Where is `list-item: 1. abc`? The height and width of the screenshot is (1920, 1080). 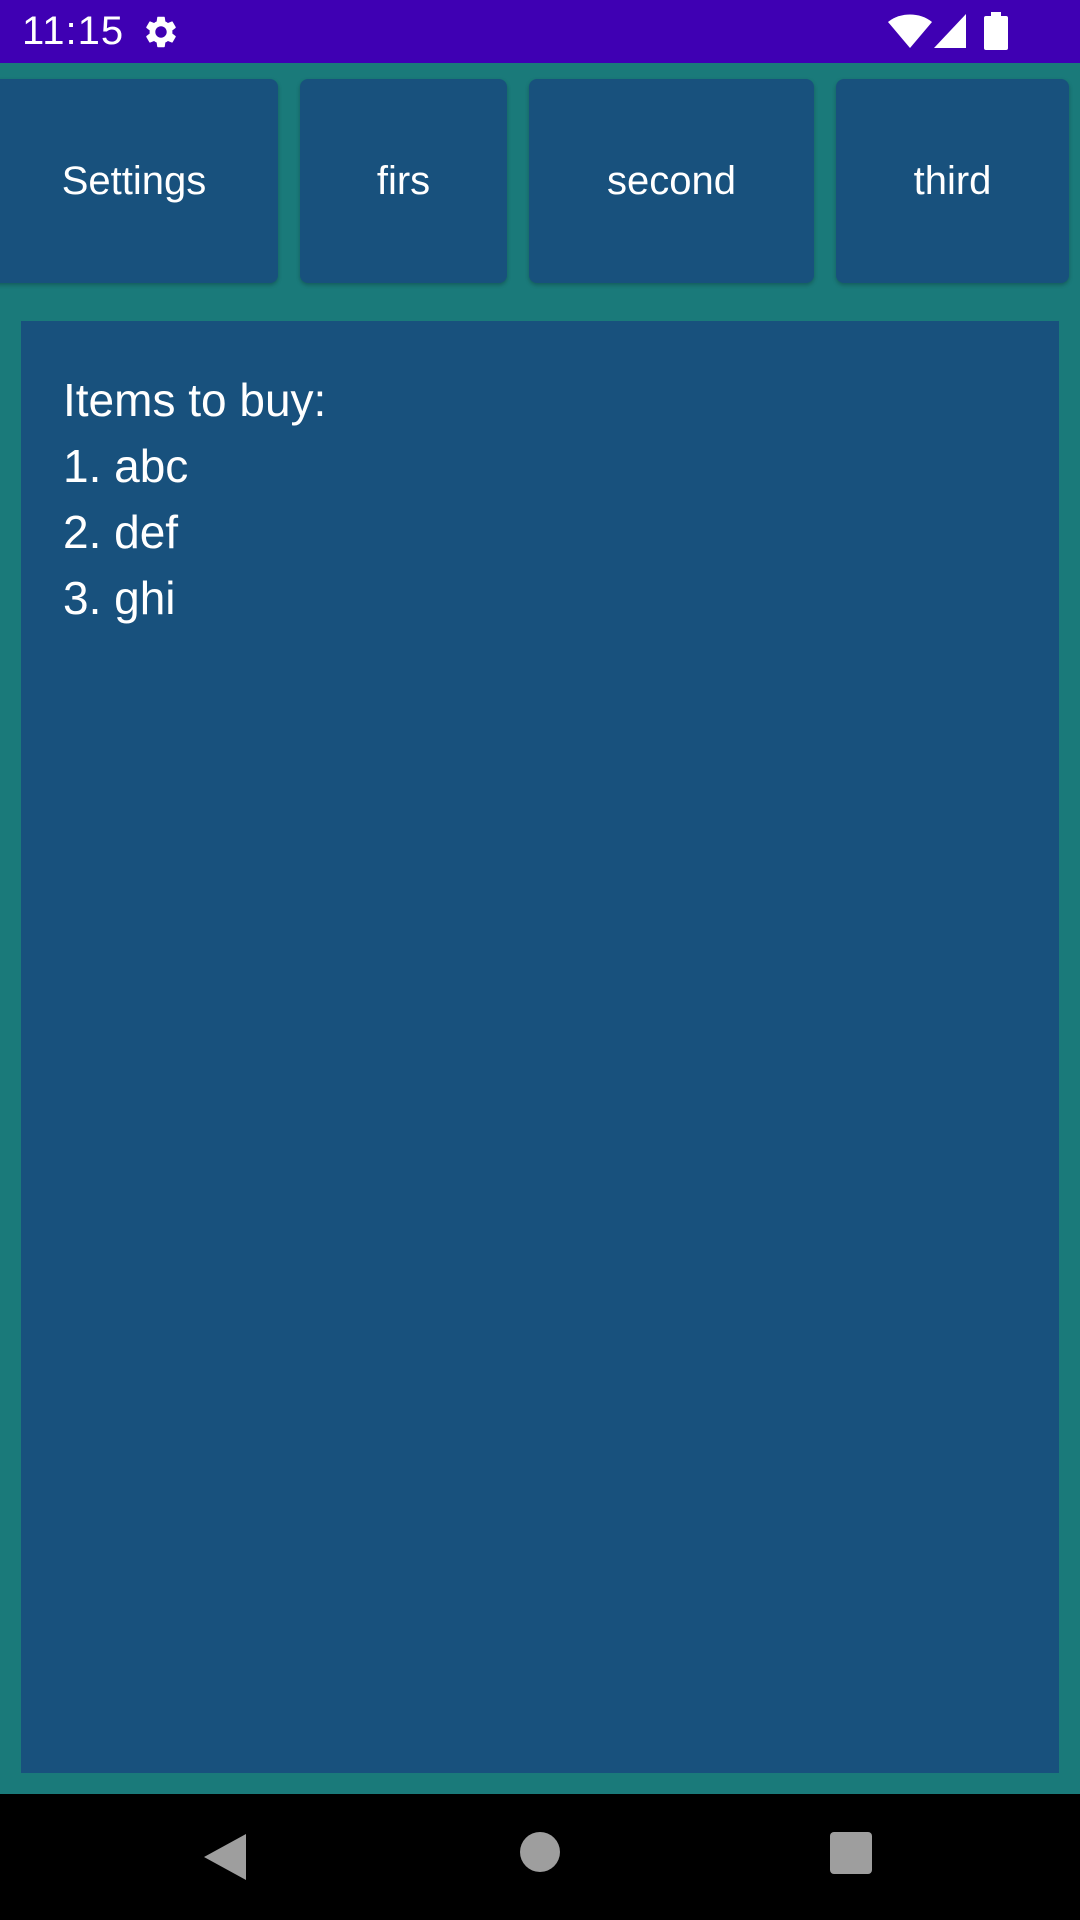 list-item: 1. abc is located at coordinates (126, 466).